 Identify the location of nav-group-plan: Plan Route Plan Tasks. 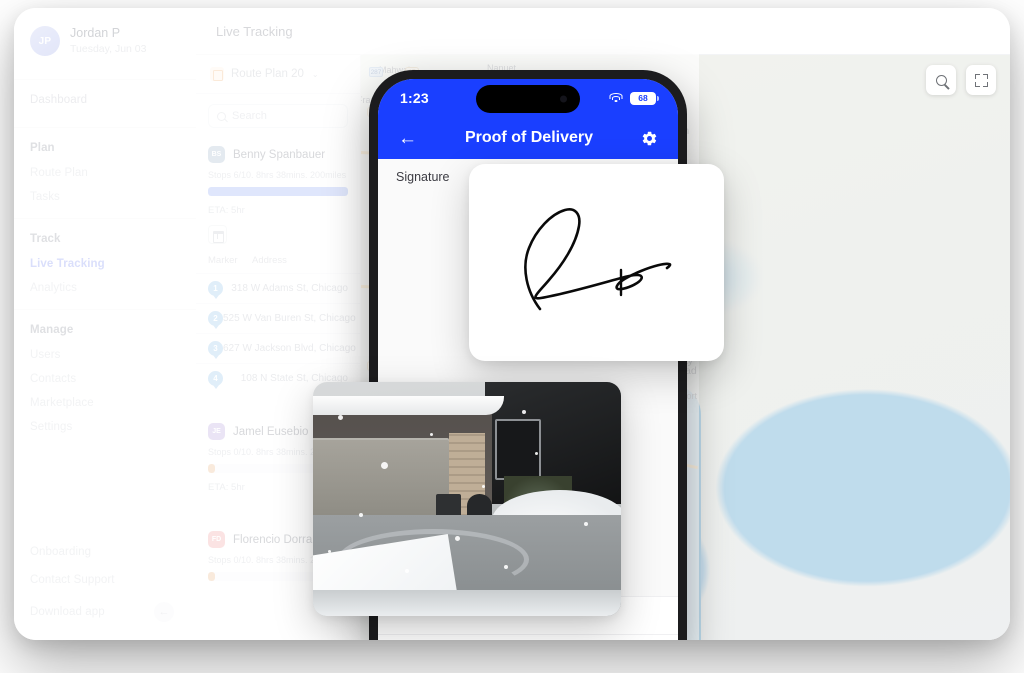
(105, 168).